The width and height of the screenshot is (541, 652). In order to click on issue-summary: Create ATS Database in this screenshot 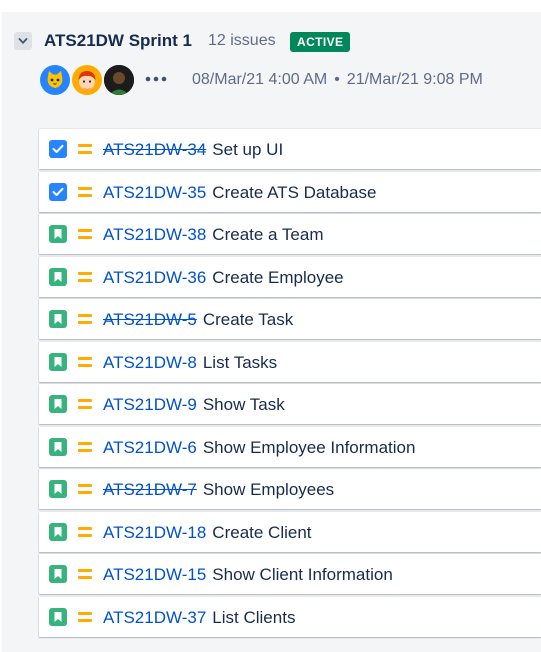, I will do `click(294, 192)`.